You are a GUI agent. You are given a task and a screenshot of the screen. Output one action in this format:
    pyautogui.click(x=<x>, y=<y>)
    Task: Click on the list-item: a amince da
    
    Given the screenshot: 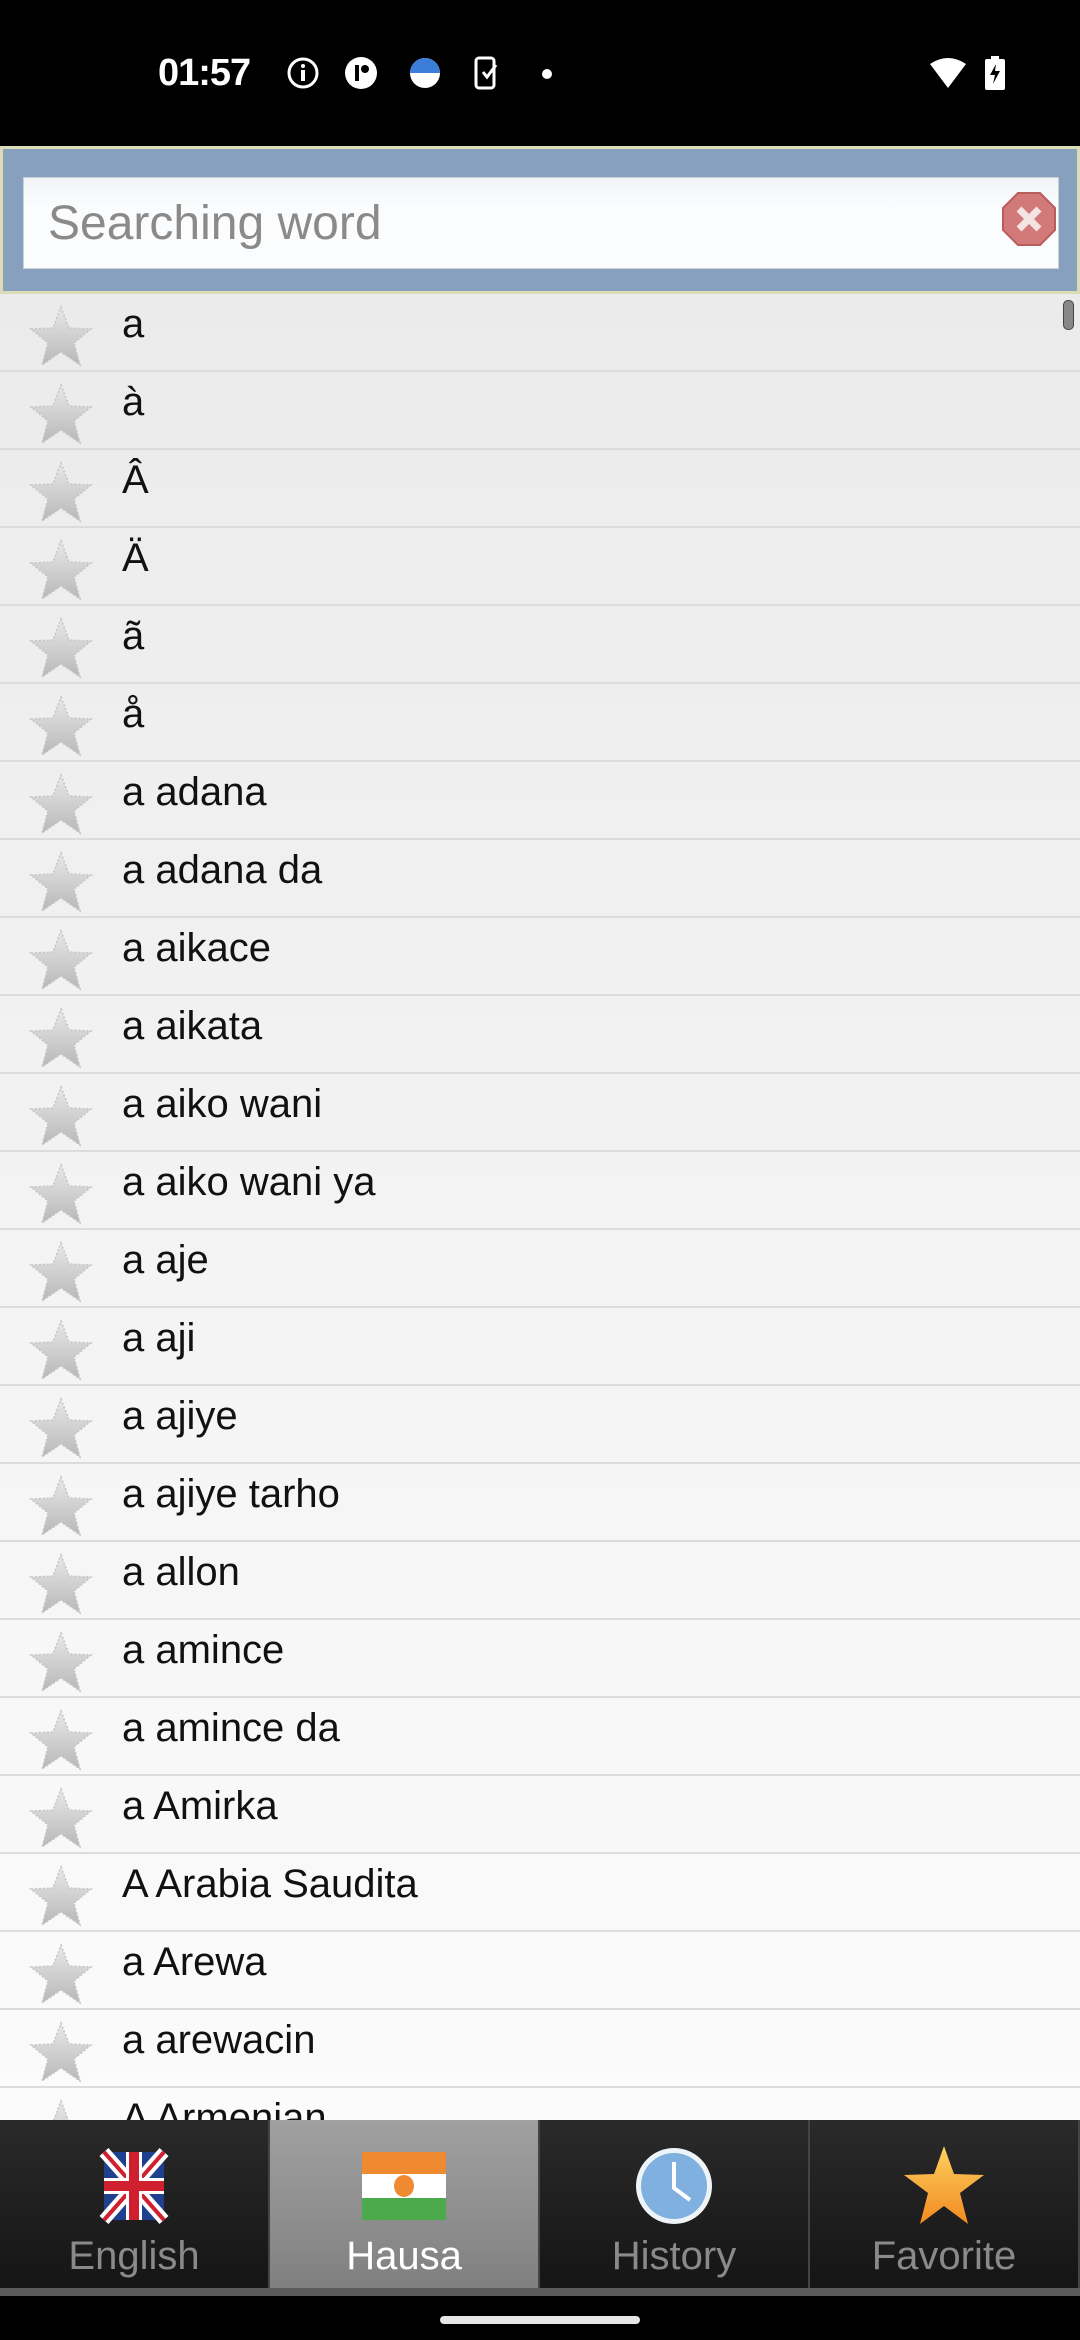 What is the action you would take?
    pyautogui.click(x=540, y=1737)
    